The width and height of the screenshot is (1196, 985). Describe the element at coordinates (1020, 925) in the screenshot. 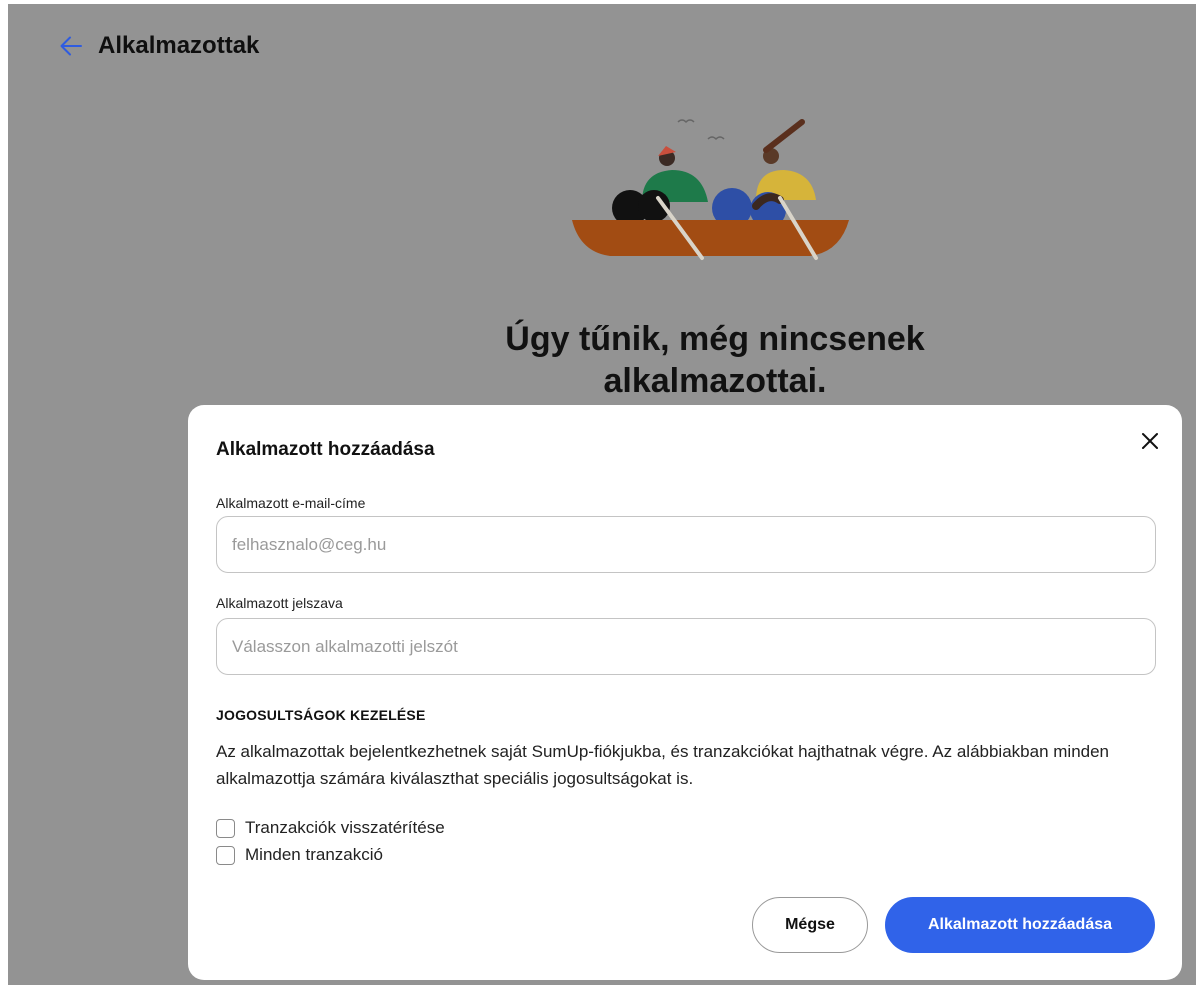

I see `add-employee-button: Alkalmazott hozzáadása` at that location.